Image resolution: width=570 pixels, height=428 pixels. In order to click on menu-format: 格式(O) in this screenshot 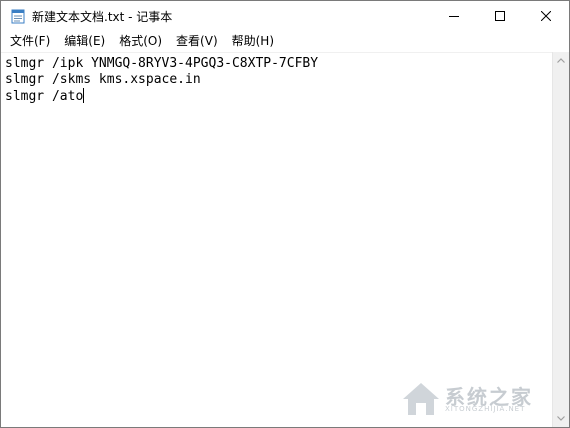, I will do `click(140, 41)`.